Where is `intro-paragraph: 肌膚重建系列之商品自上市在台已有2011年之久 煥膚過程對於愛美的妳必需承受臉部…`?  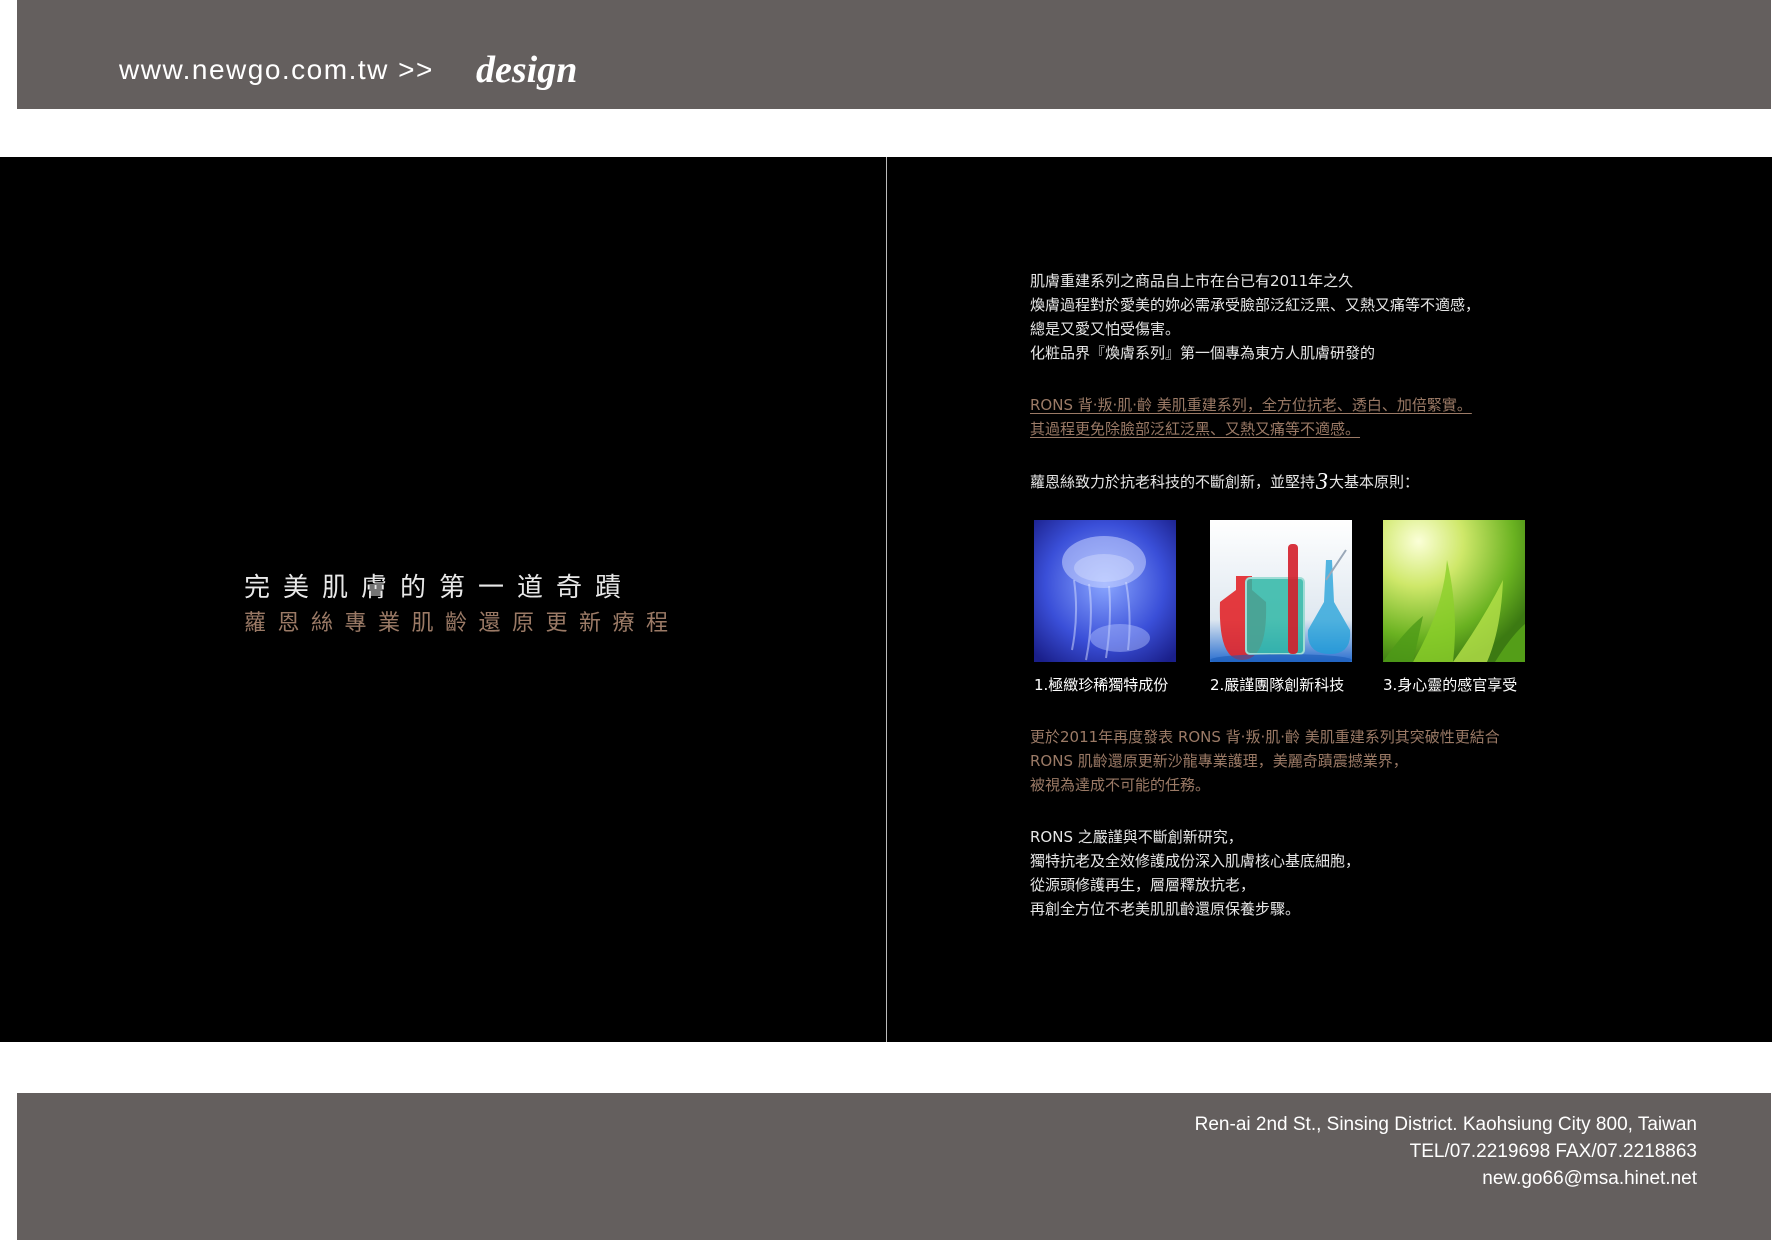
intro-paragraph: 肌膚重建系列之商品自上市在台已有2011年之久 煥膚過程對於愛美的妳必需承受臉部… is located at coordinates (1255, 317).